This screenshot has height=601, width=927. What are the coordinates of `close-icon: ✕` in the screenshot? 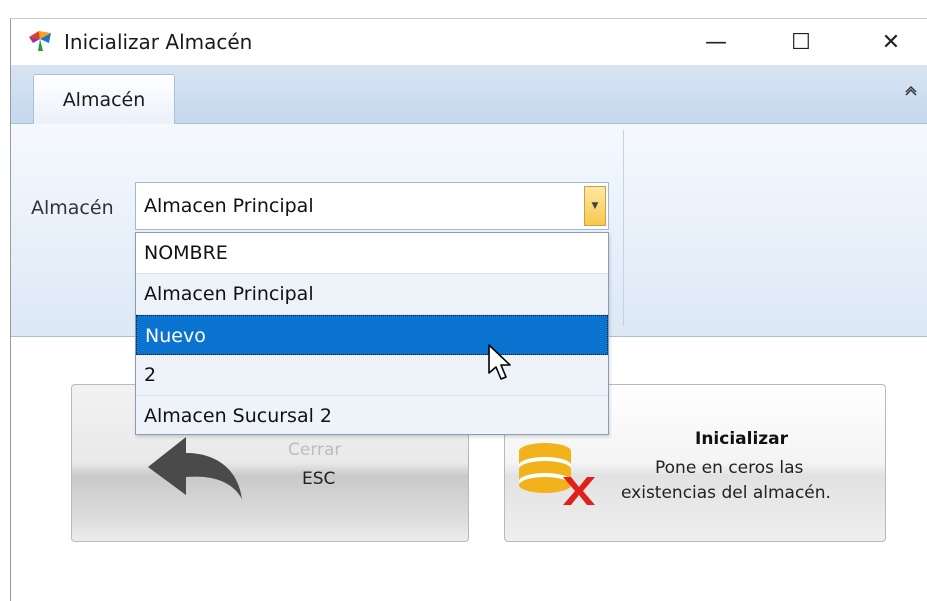 It's located at (891, 42).